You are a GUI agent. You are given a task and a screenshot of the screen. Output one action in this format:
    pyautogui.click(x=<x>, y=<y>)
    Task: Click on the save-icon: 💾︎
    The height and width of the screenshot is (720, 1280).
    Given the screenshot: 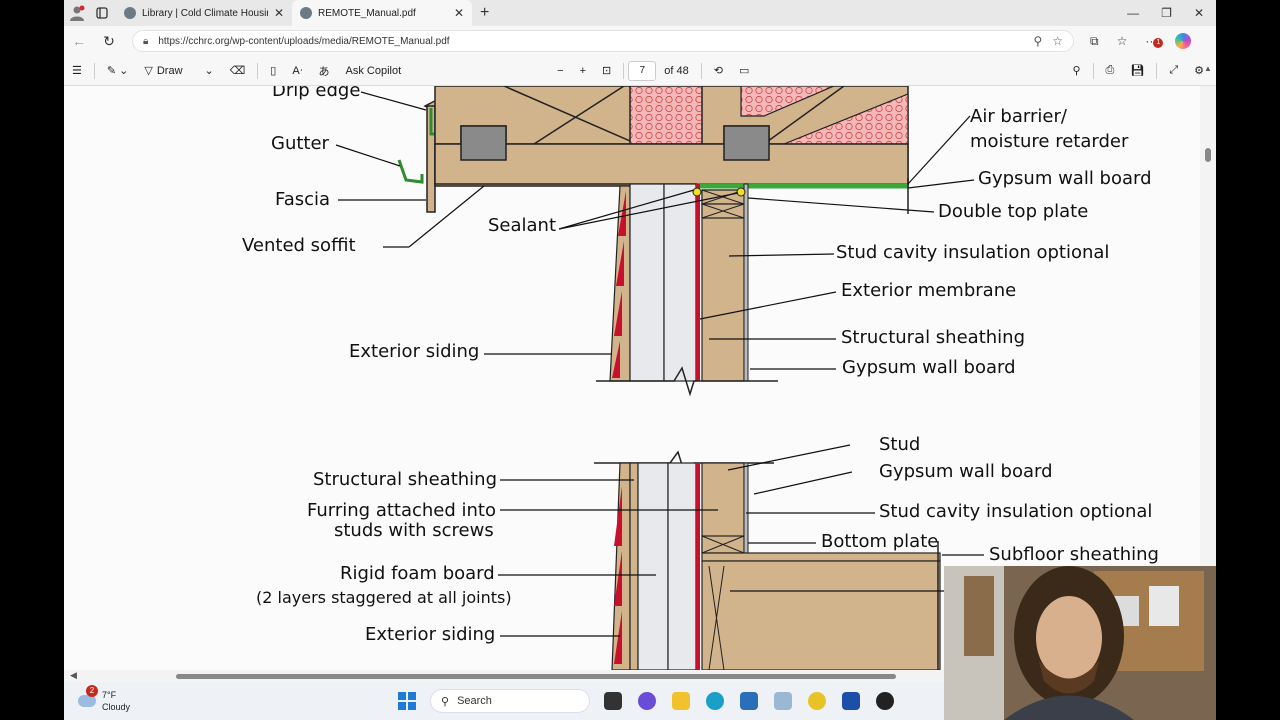 What is the action you would take?
    pyautogui.click(x=1137, y=70)
    